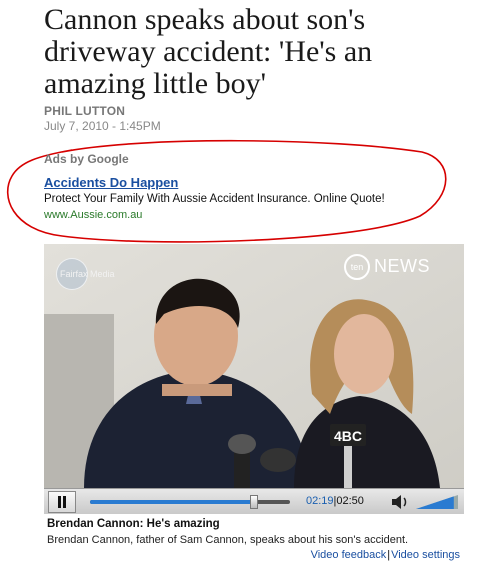 The image size is (478, 578). What do you see at coordinates (437, 502) in the screenshot?
I see `volume-slider` at bounding box center [437, 502].